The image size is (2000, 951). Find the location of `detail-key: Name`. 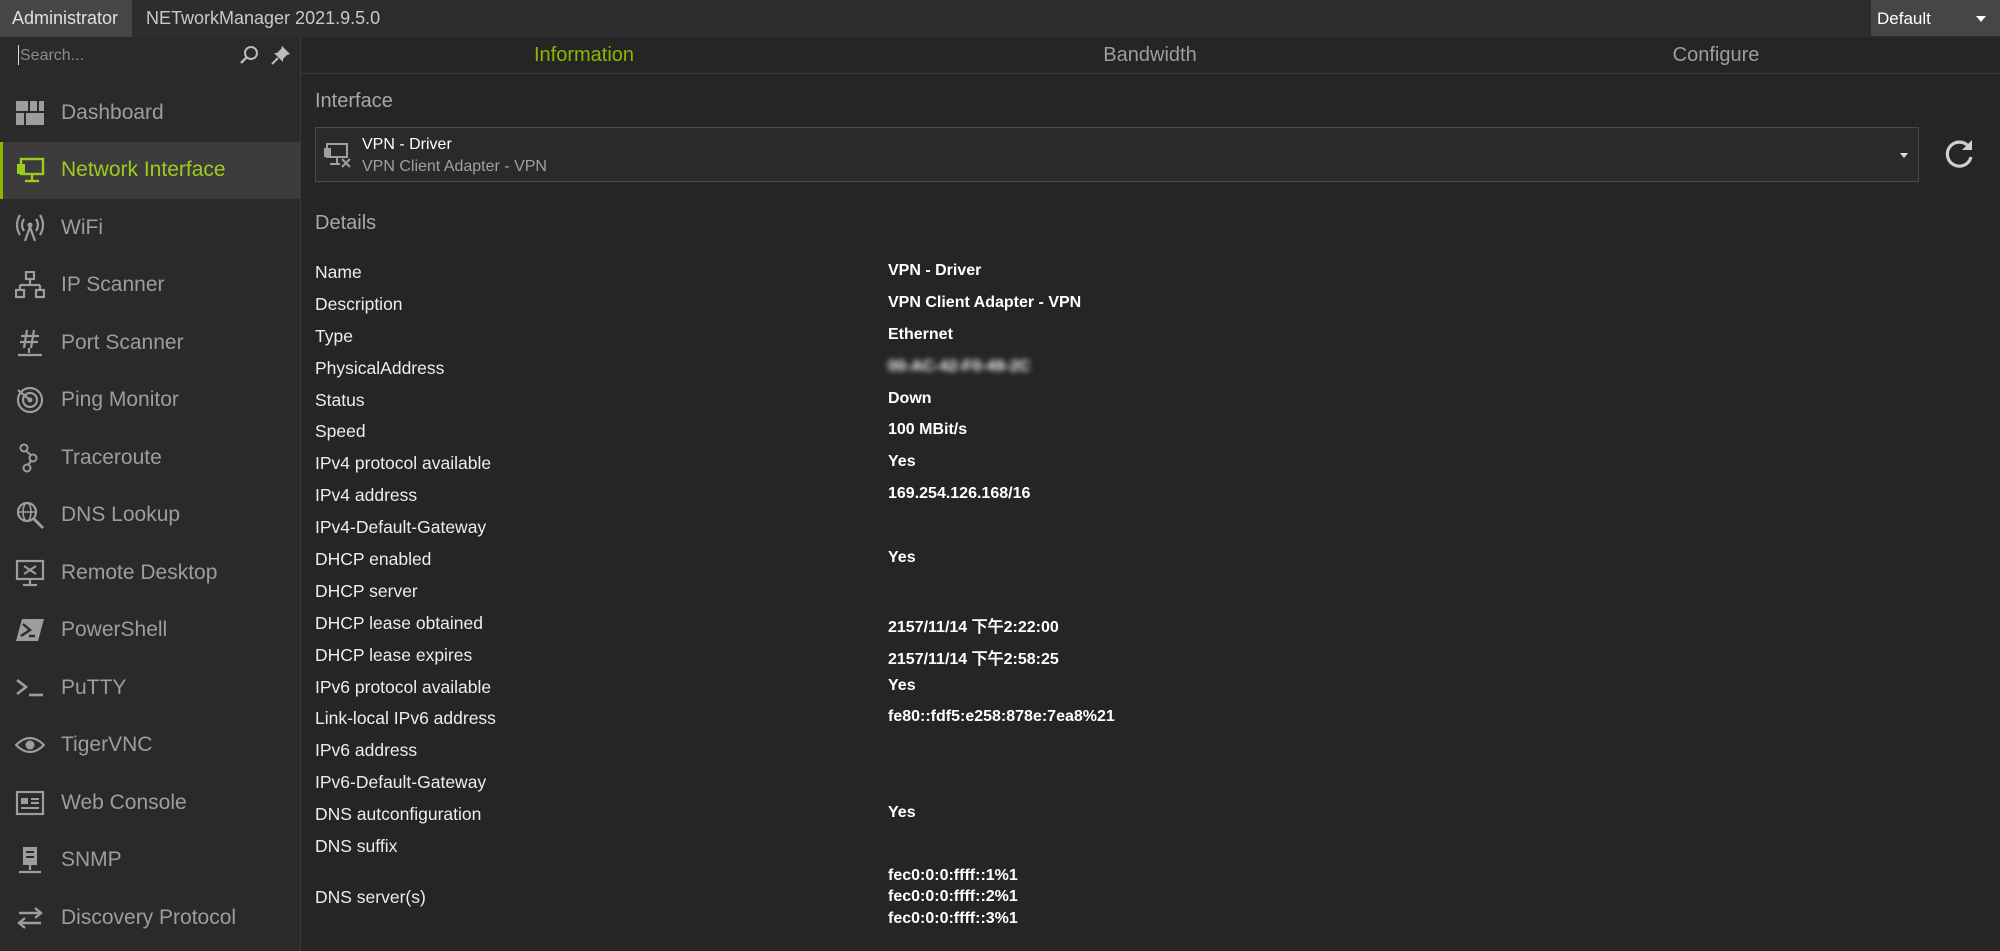

detail-key: Name is located at coordinates (338, 272).